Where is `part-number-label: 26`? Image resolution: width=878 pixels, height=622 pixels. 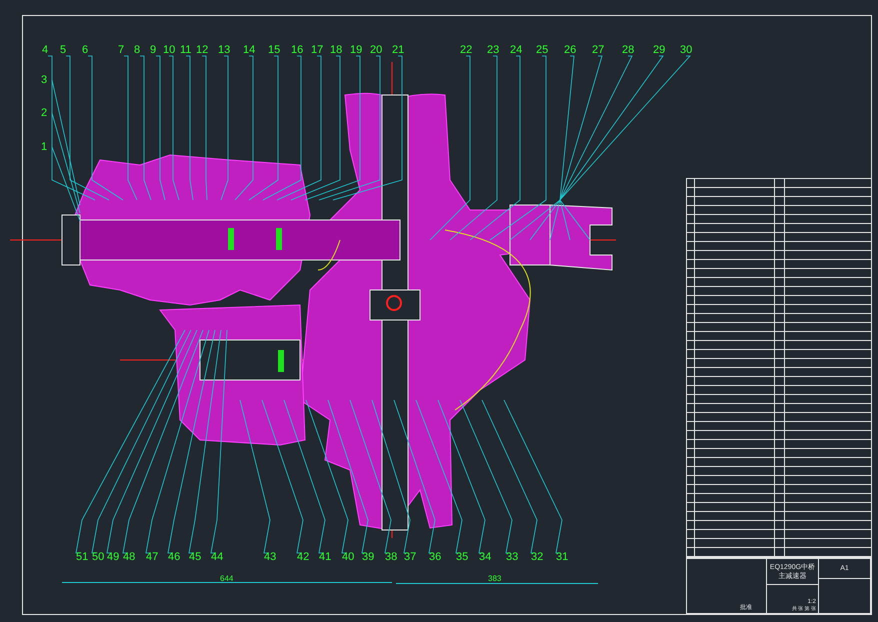
part-number-label: 26 is located at coordinates (570, 50).